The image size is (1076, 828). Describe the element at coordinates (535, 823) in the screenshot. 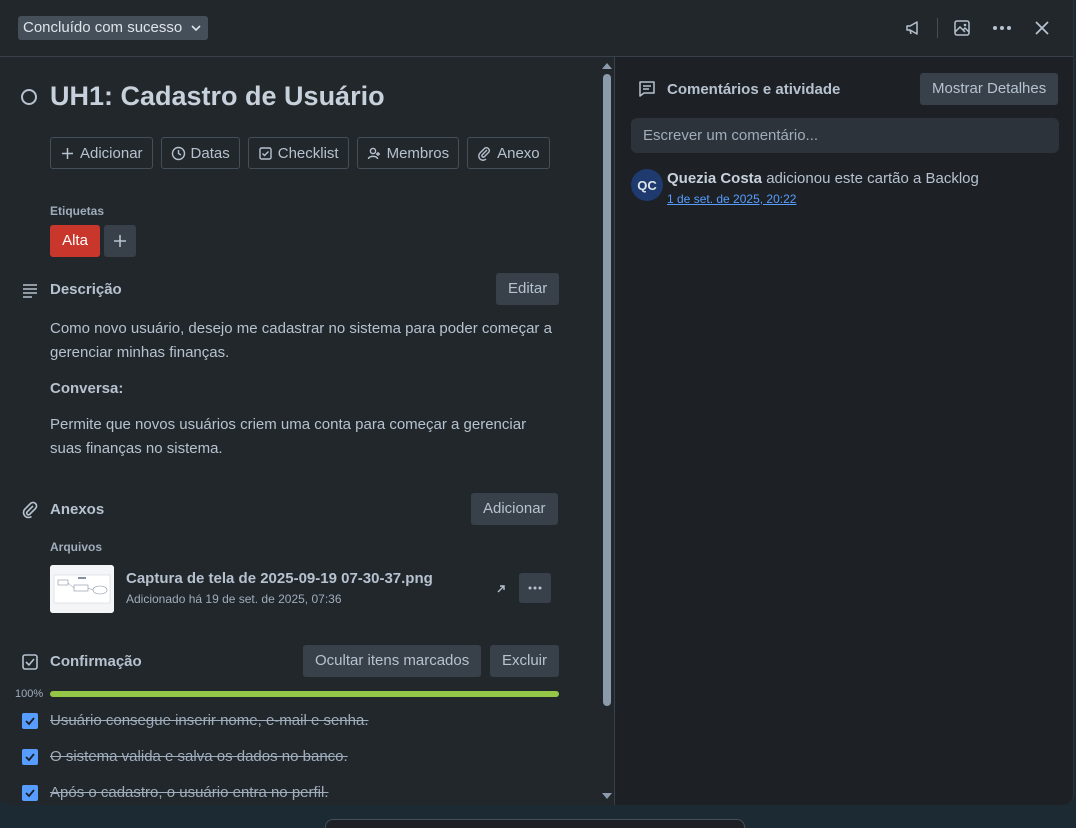

I see `background-panel-edge` at that location.